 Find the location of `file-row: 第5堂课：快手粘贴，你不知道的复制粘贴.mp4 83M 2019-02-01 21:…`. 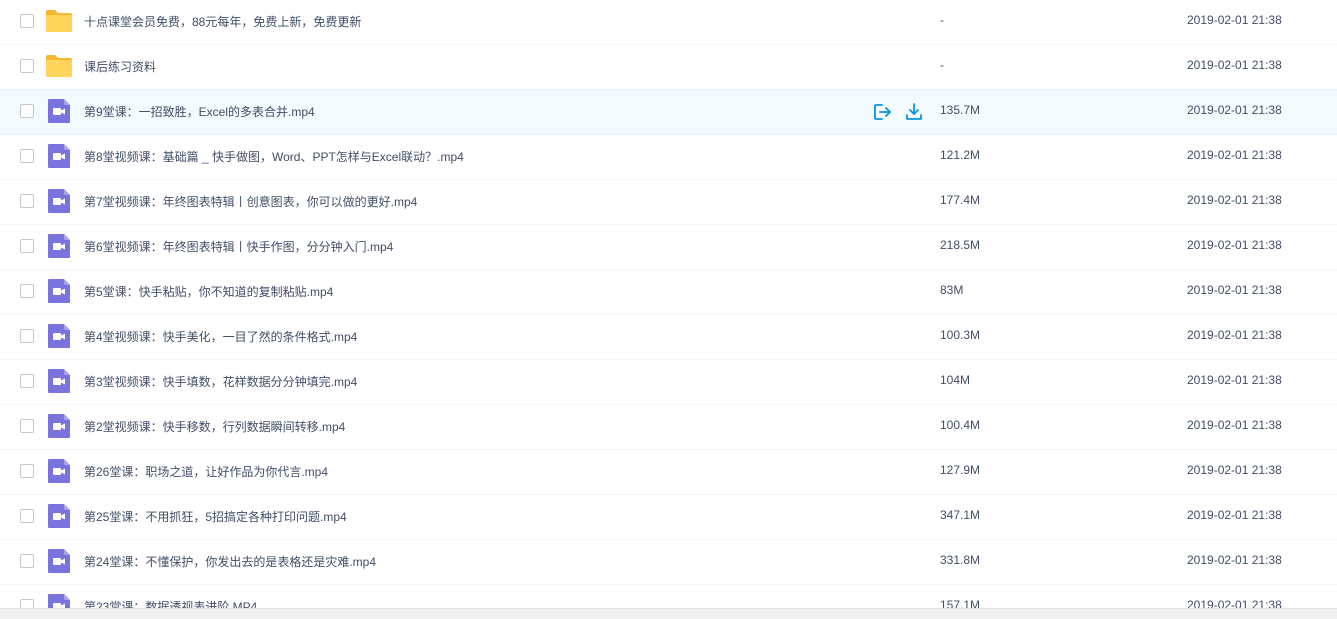

file-row: 第5堂课：快手粘贴，你不知道的复制粘贴.mp4 83M 2019-02-01 21:… is located at coordinates (668, 292).